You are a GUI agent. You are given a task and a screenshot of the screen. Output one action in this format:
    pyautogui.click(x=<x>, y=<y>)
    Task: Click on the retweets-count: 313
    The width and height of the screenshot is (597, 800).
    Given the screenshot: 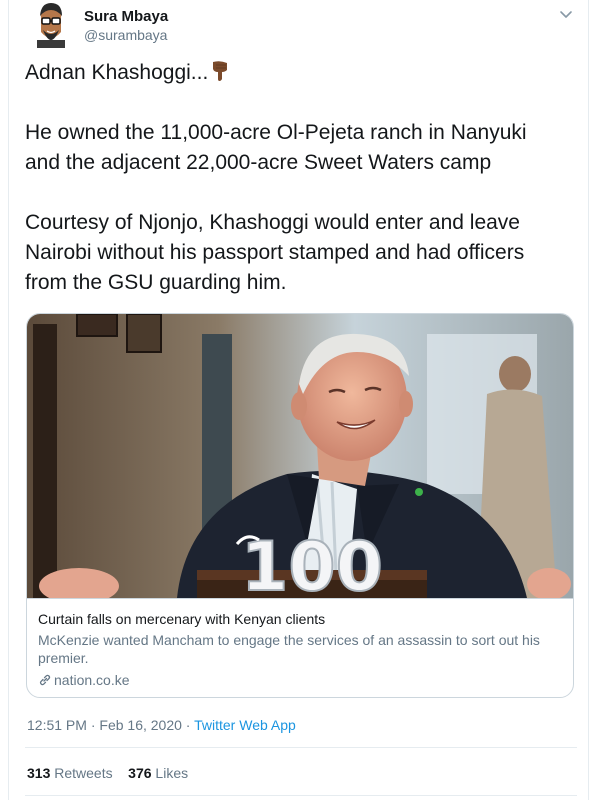 What is the action you would take?
    pyautogui.click(x=39, y=773)
    